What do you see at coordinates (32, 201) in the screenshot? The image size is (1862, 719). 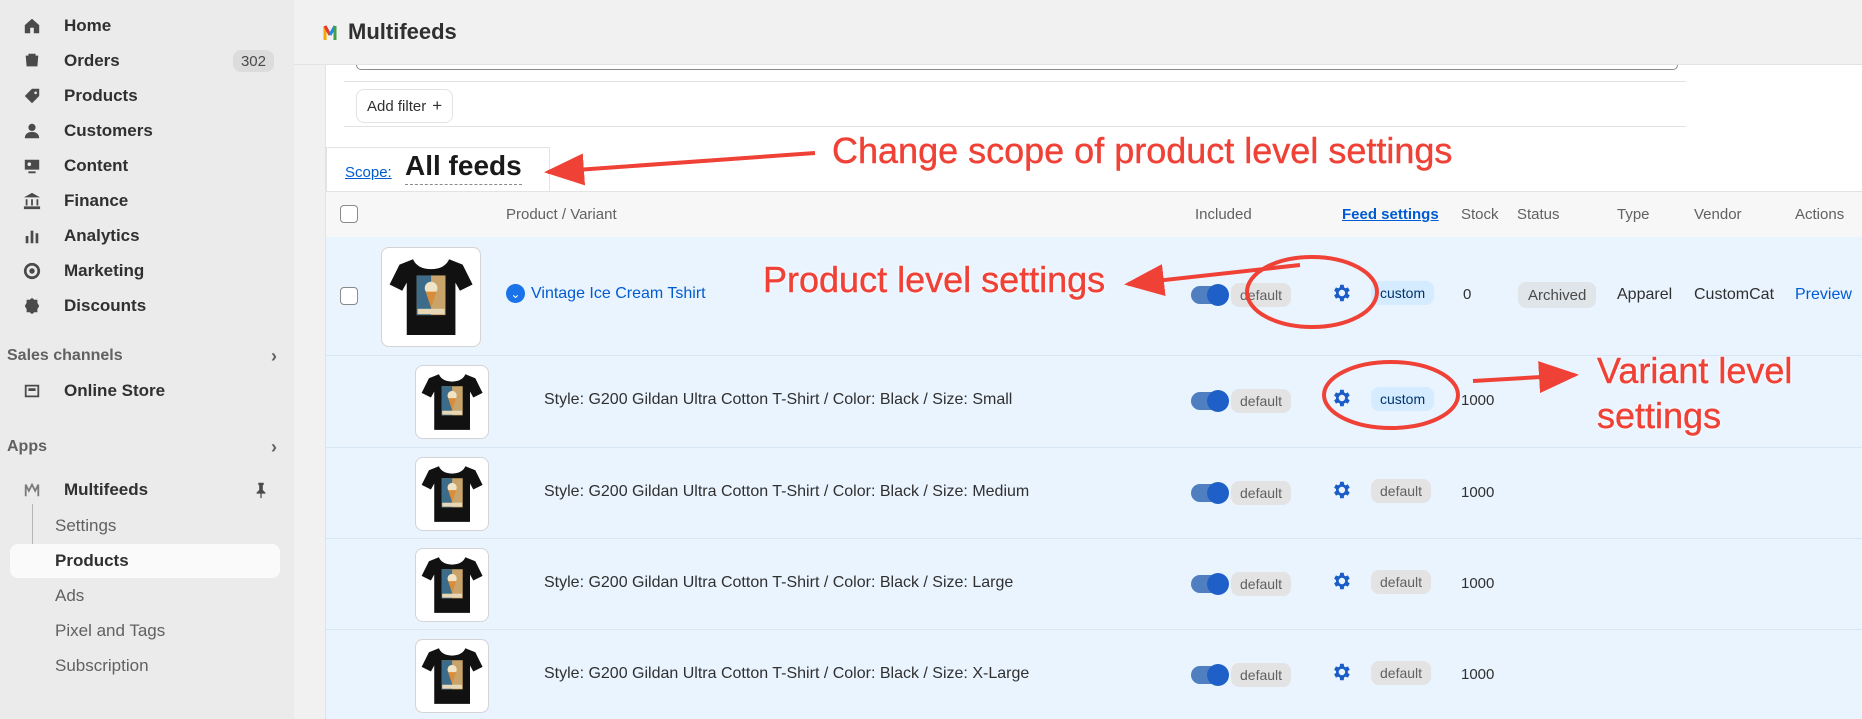 I see `bank-icon` at bounding box center [32, 201].